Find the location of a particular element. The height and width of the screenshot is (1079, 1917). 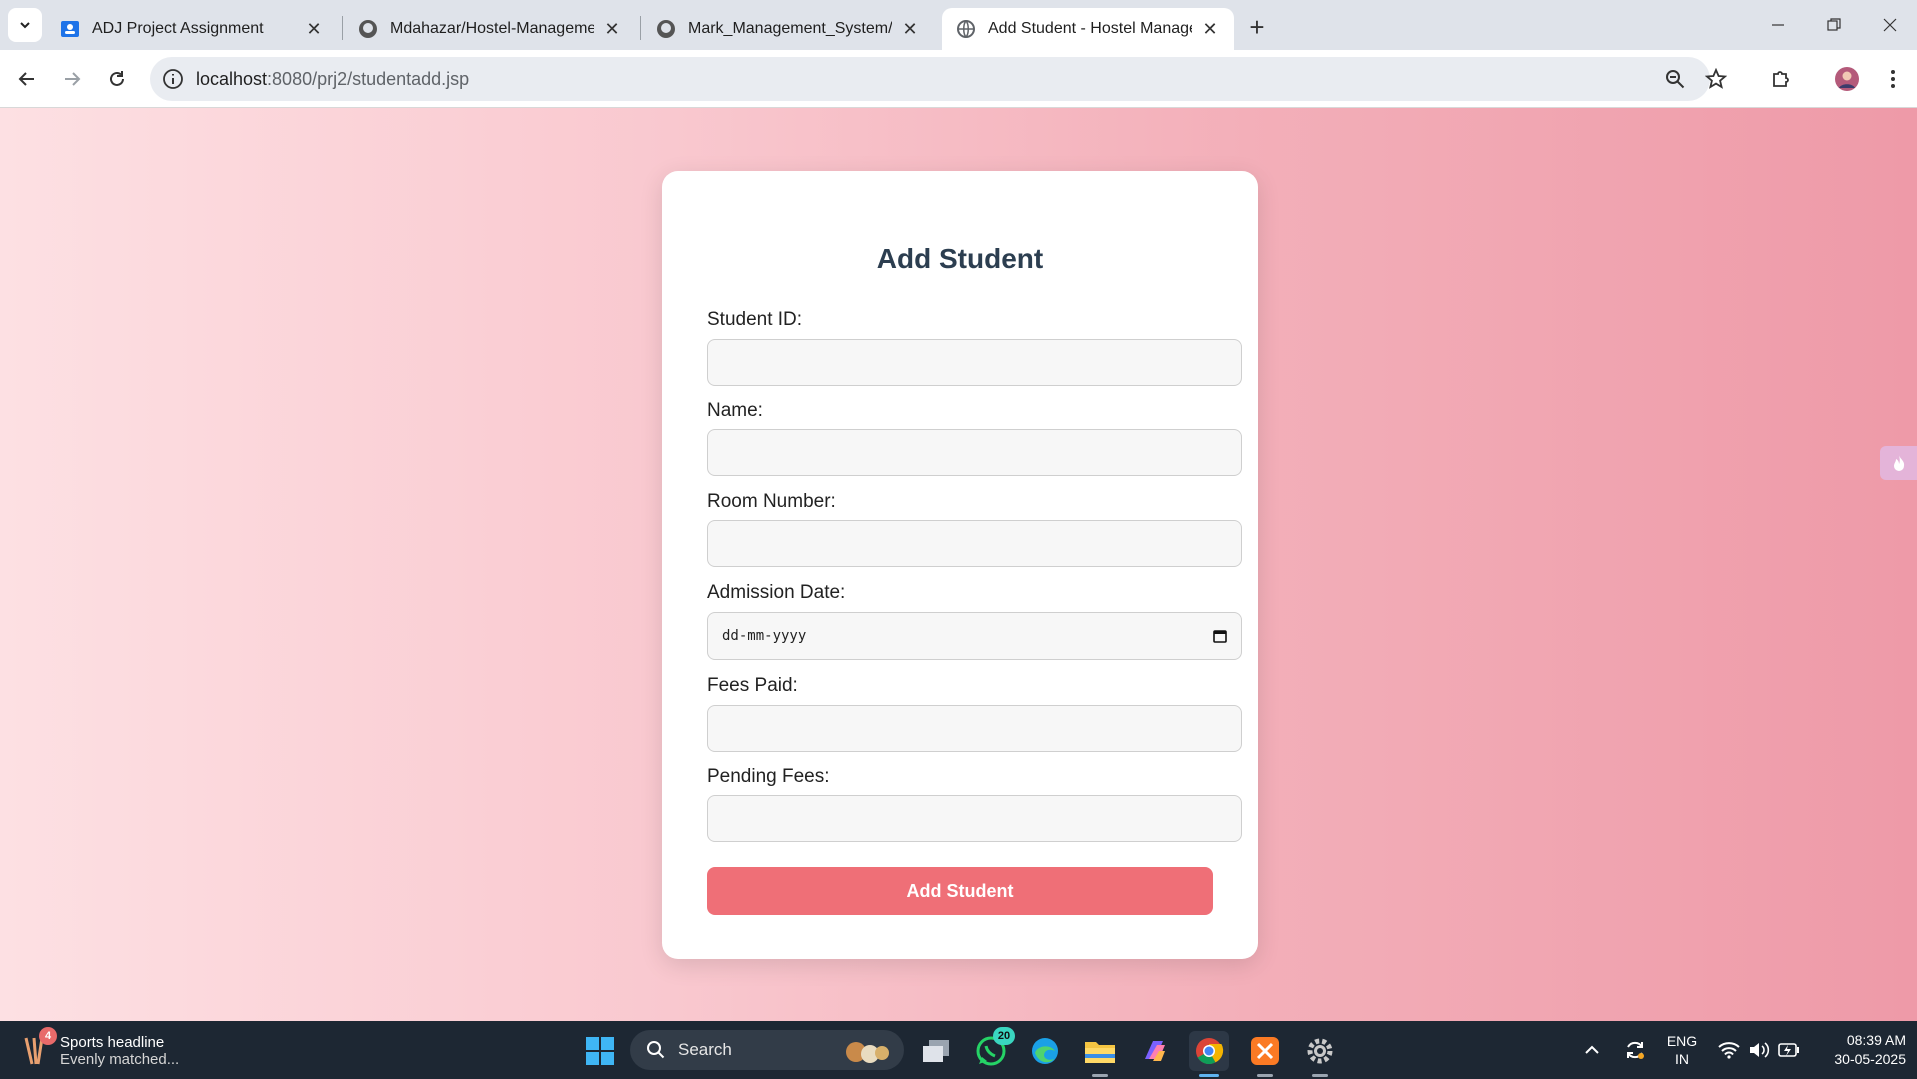

task-view-button is located at coordinates (936, 1051).